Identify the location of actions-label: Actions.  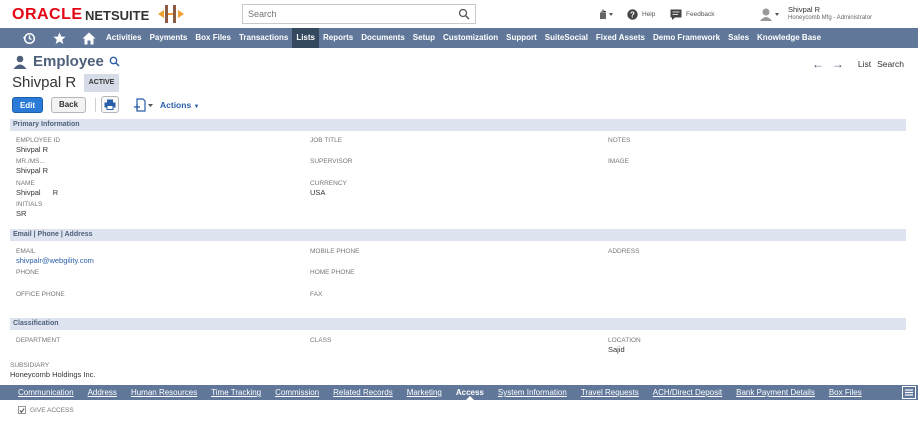
(176, 105).